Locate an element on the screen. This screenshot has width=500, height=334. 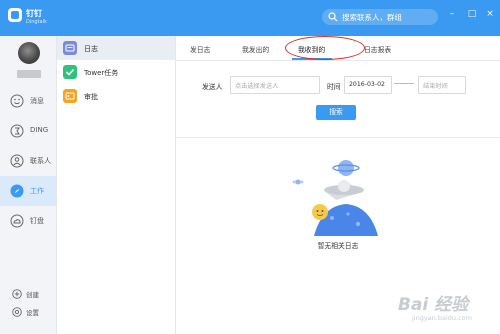
search-button: 搜索 is located at coordinates (336, 112).